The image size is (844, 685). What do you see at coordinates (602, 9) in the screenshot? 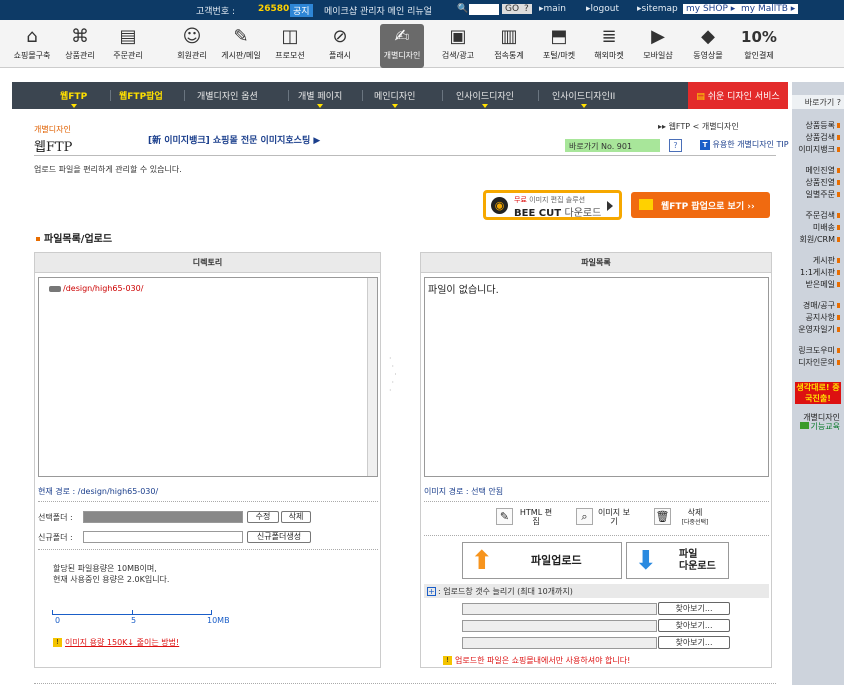
I see `logout-link: ▸logout` at bounding box center [602, 9].